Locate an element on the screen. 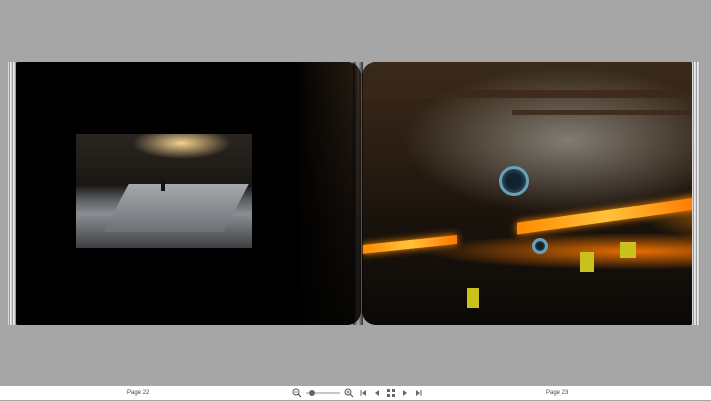 The image size is (711, 401). left-page-edge is located at coordinates (12, 193).